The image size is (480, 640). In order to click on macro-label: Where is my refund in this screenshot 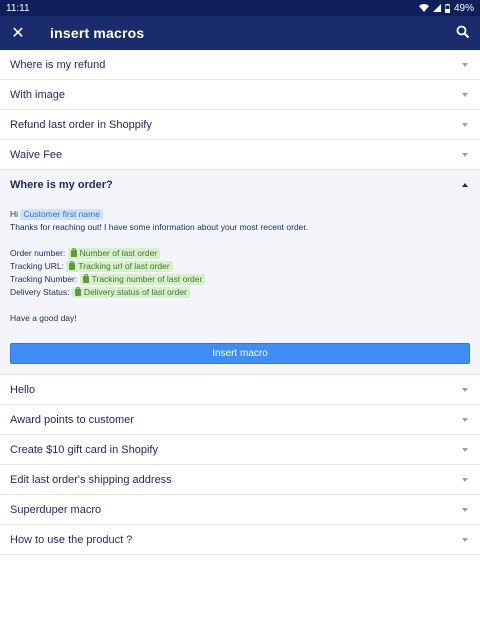, I will do `click(58, 64)`.